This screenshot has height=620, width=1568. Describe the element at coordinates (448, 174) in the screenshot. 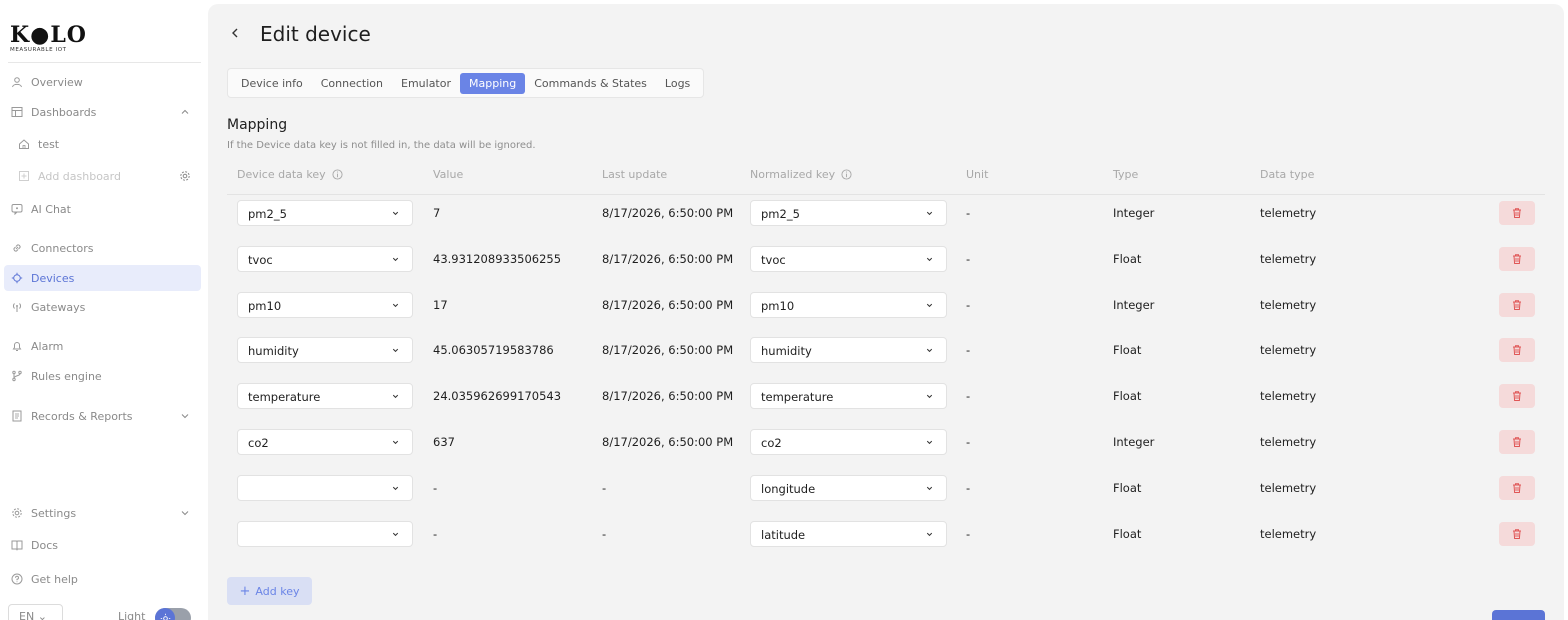

I see `column-header-value: Value` at that location.